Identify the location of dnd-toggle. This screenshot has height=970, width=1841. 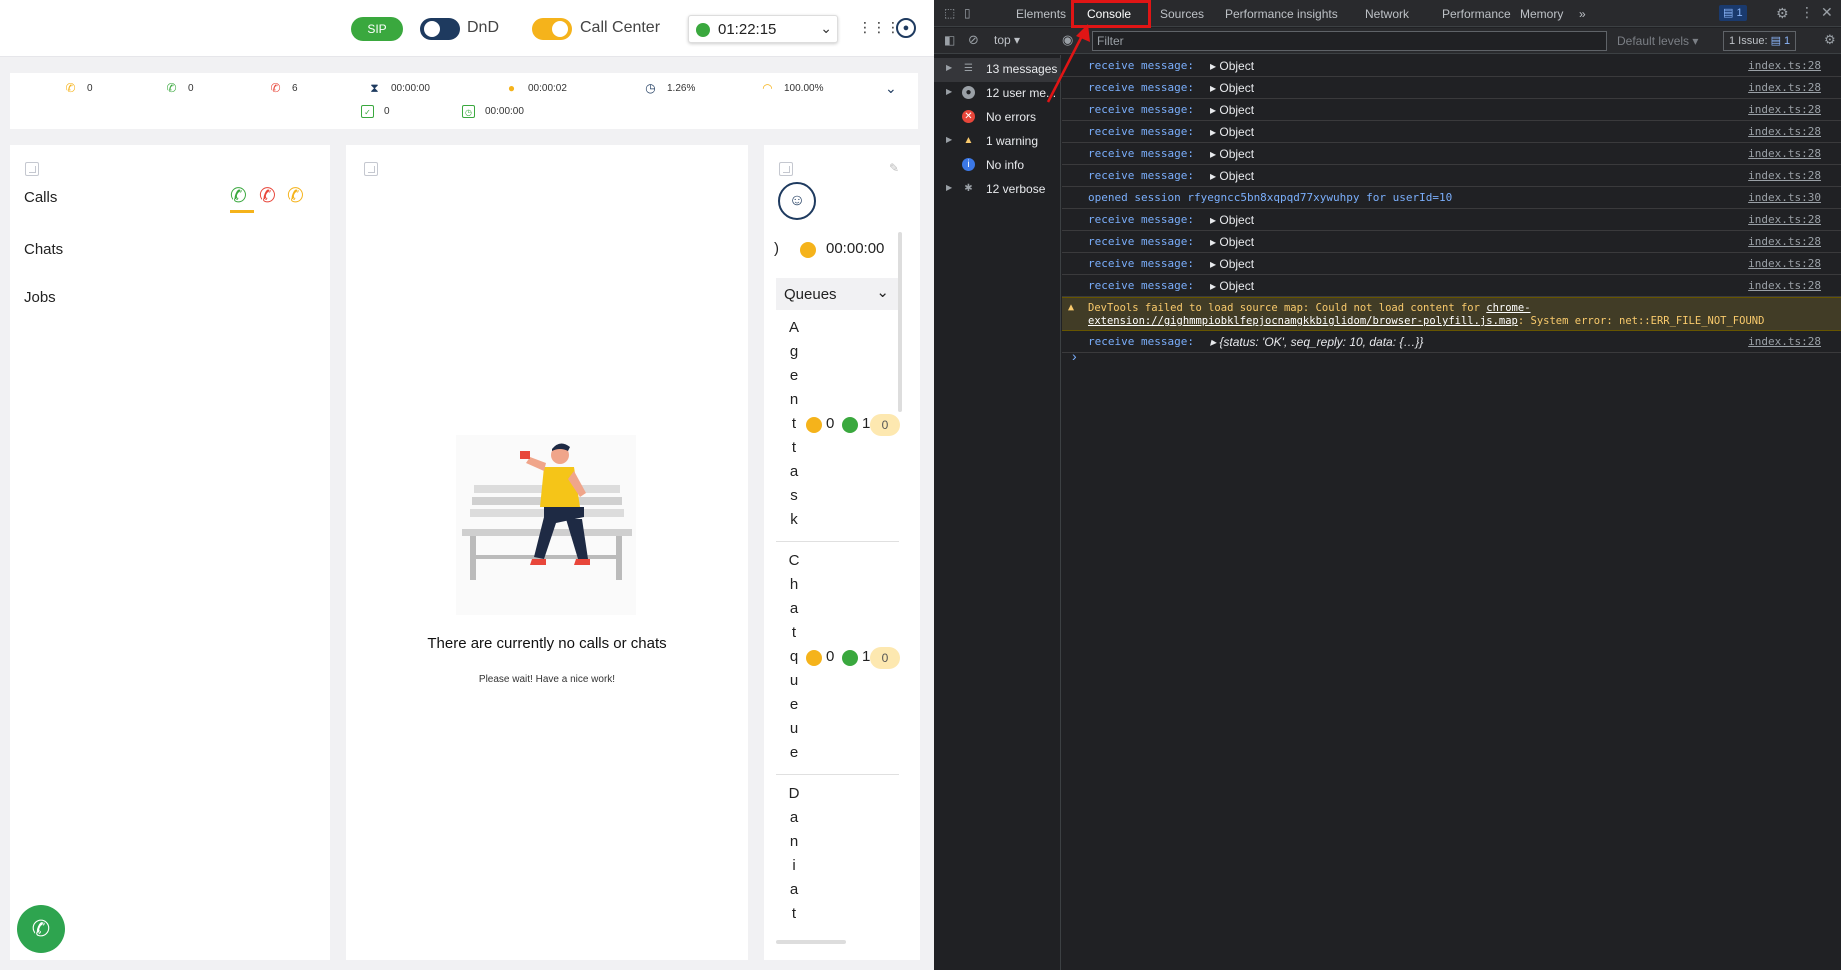
(440, 29).